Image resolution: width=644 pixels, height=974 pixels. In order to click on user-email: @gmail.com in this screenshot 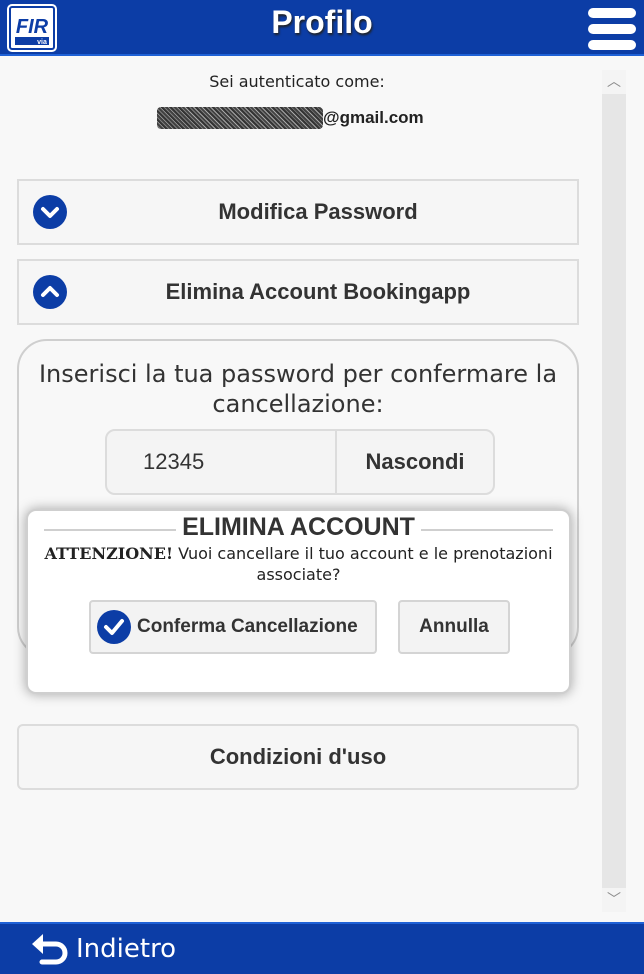, I will do `click(290, 118)`.